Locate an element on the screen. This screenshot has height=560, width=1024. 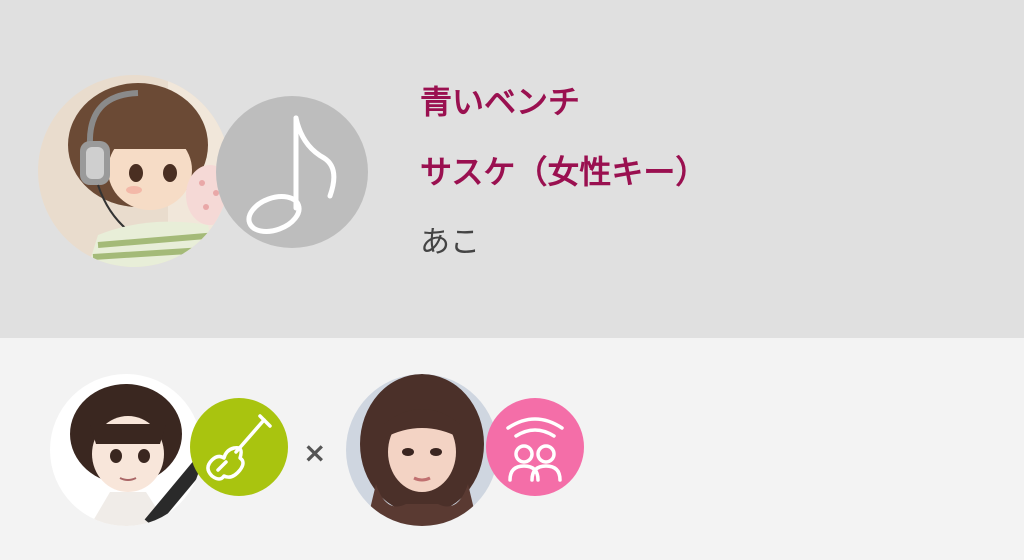
guitar-icon is located at coordinates (239, 447).